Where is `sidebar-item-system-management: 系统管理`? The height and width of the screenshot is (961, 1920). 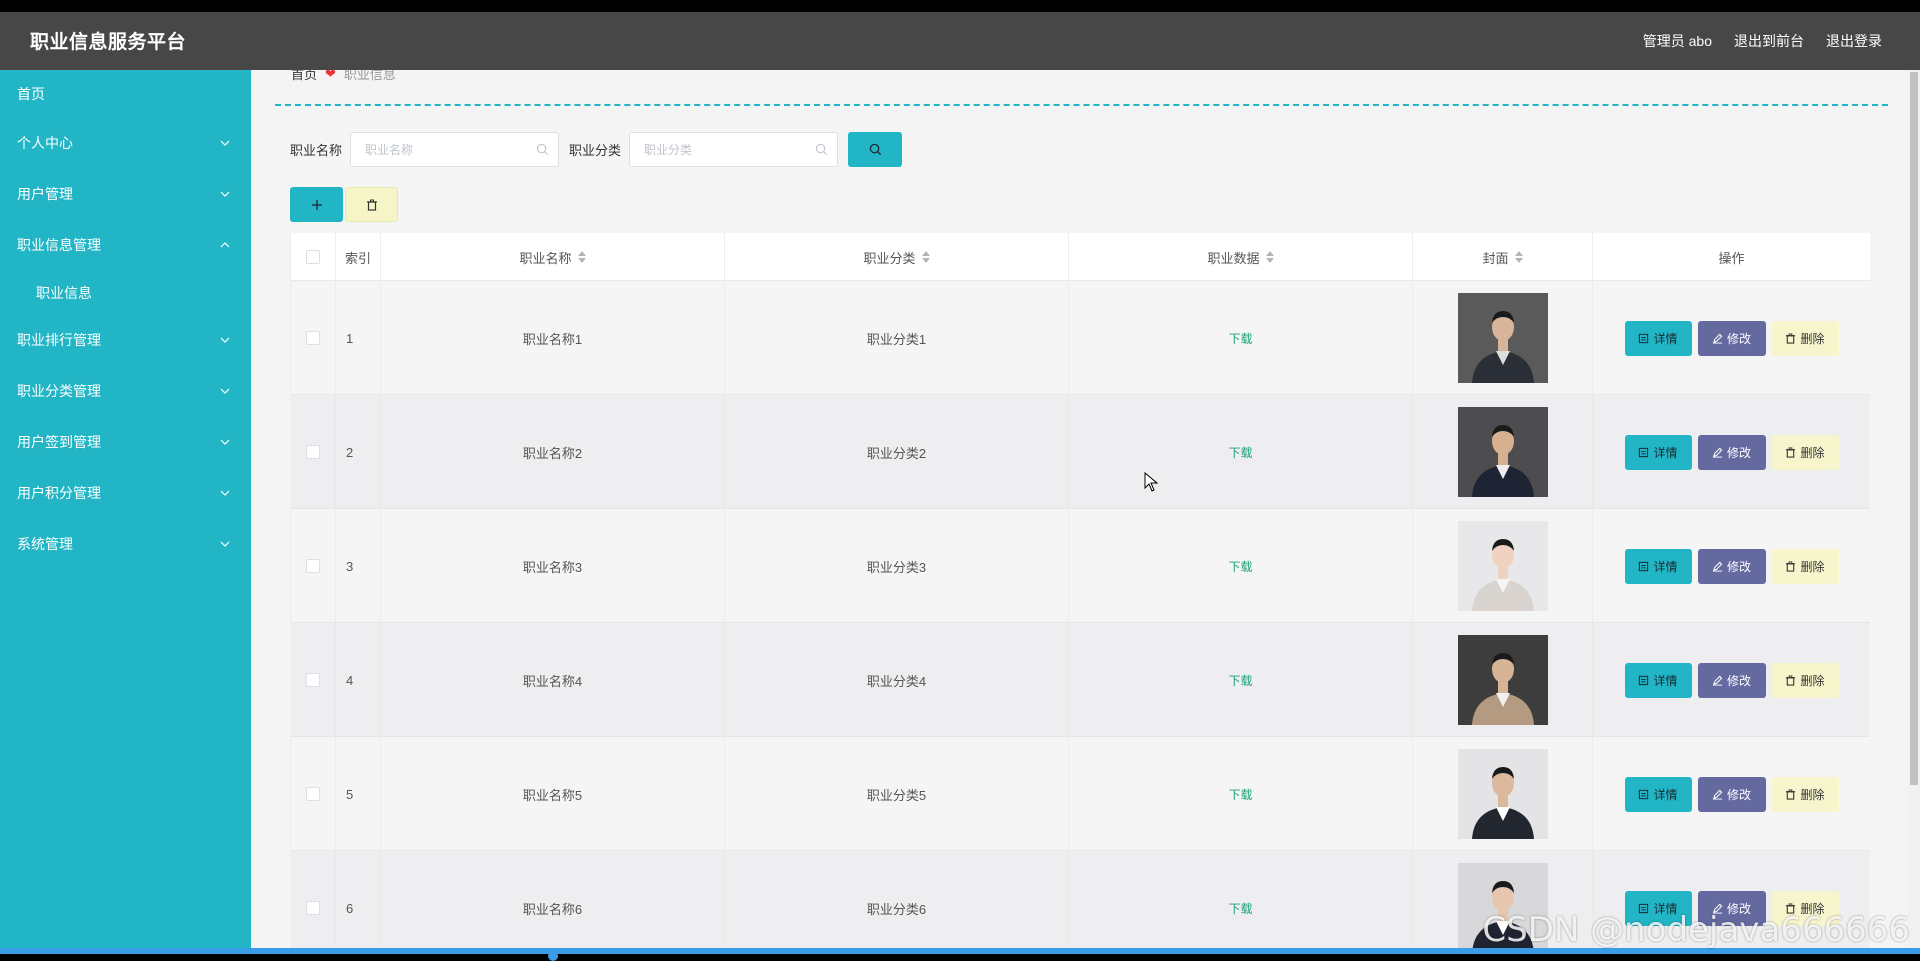
sidebar-item-system-management: 系统管理 is located at coordinates (125, 544).